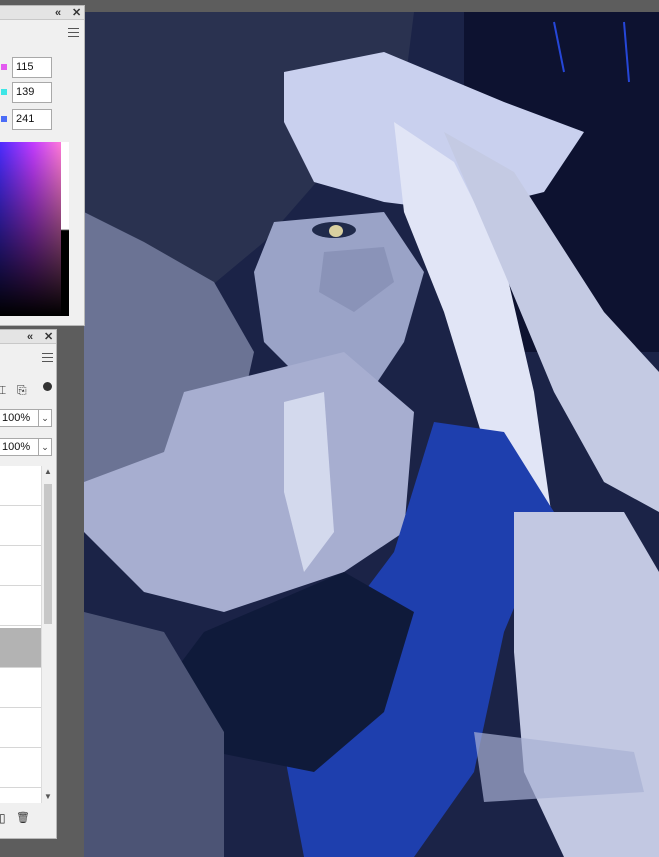 The width and height of the screenshot is (659, 857). What do you see at coordinates (16, 447) in the screenshot?
I see `zoom-value: 100%` at bounding box center [16, 447].